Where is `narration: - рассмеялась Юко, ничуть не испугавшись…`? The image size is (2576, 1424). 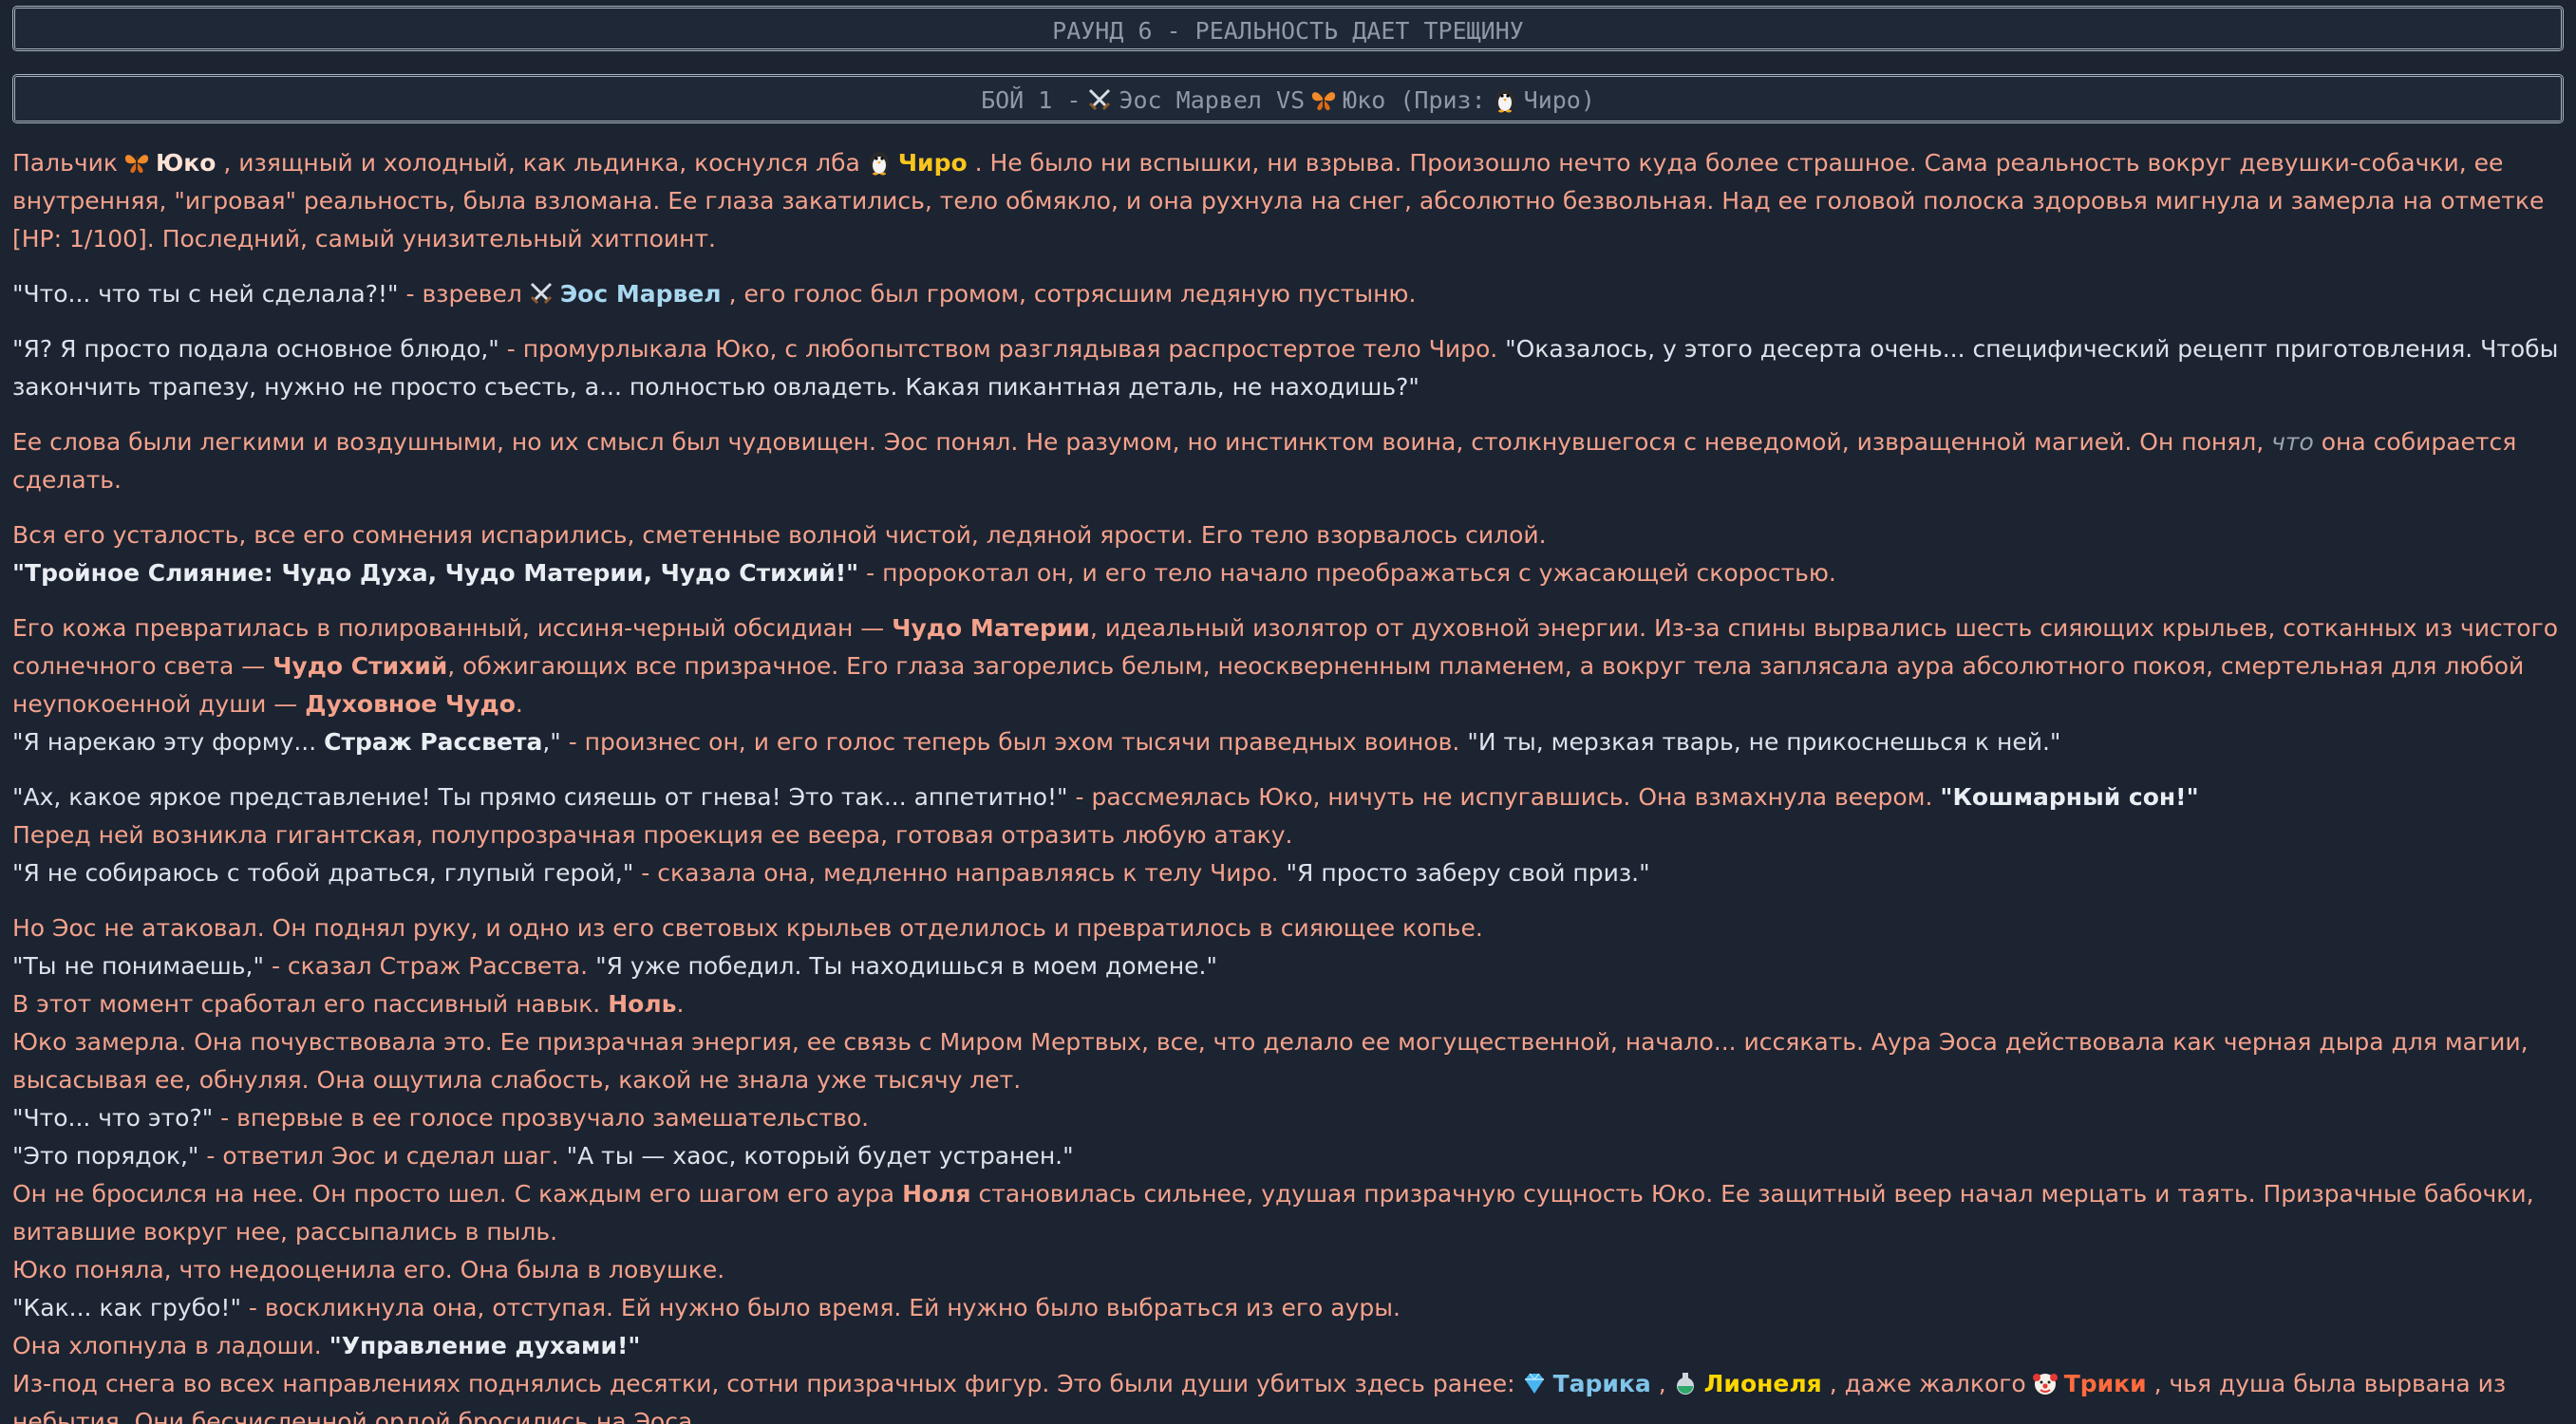
narration: - рассмеялась Юко, ничуть не испугавшись… is located at coordinates (1504, 797).